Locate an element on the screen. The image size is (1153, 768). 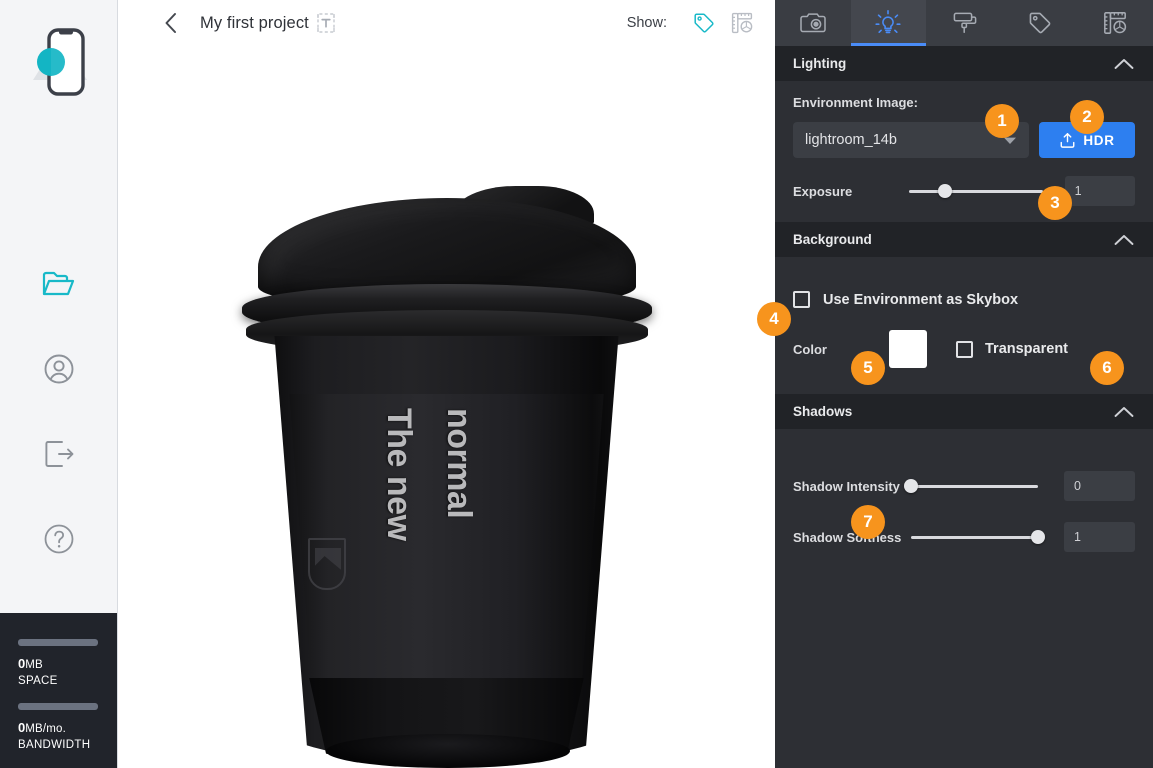
tab-dimensions is located at coordinates (1115, 23).